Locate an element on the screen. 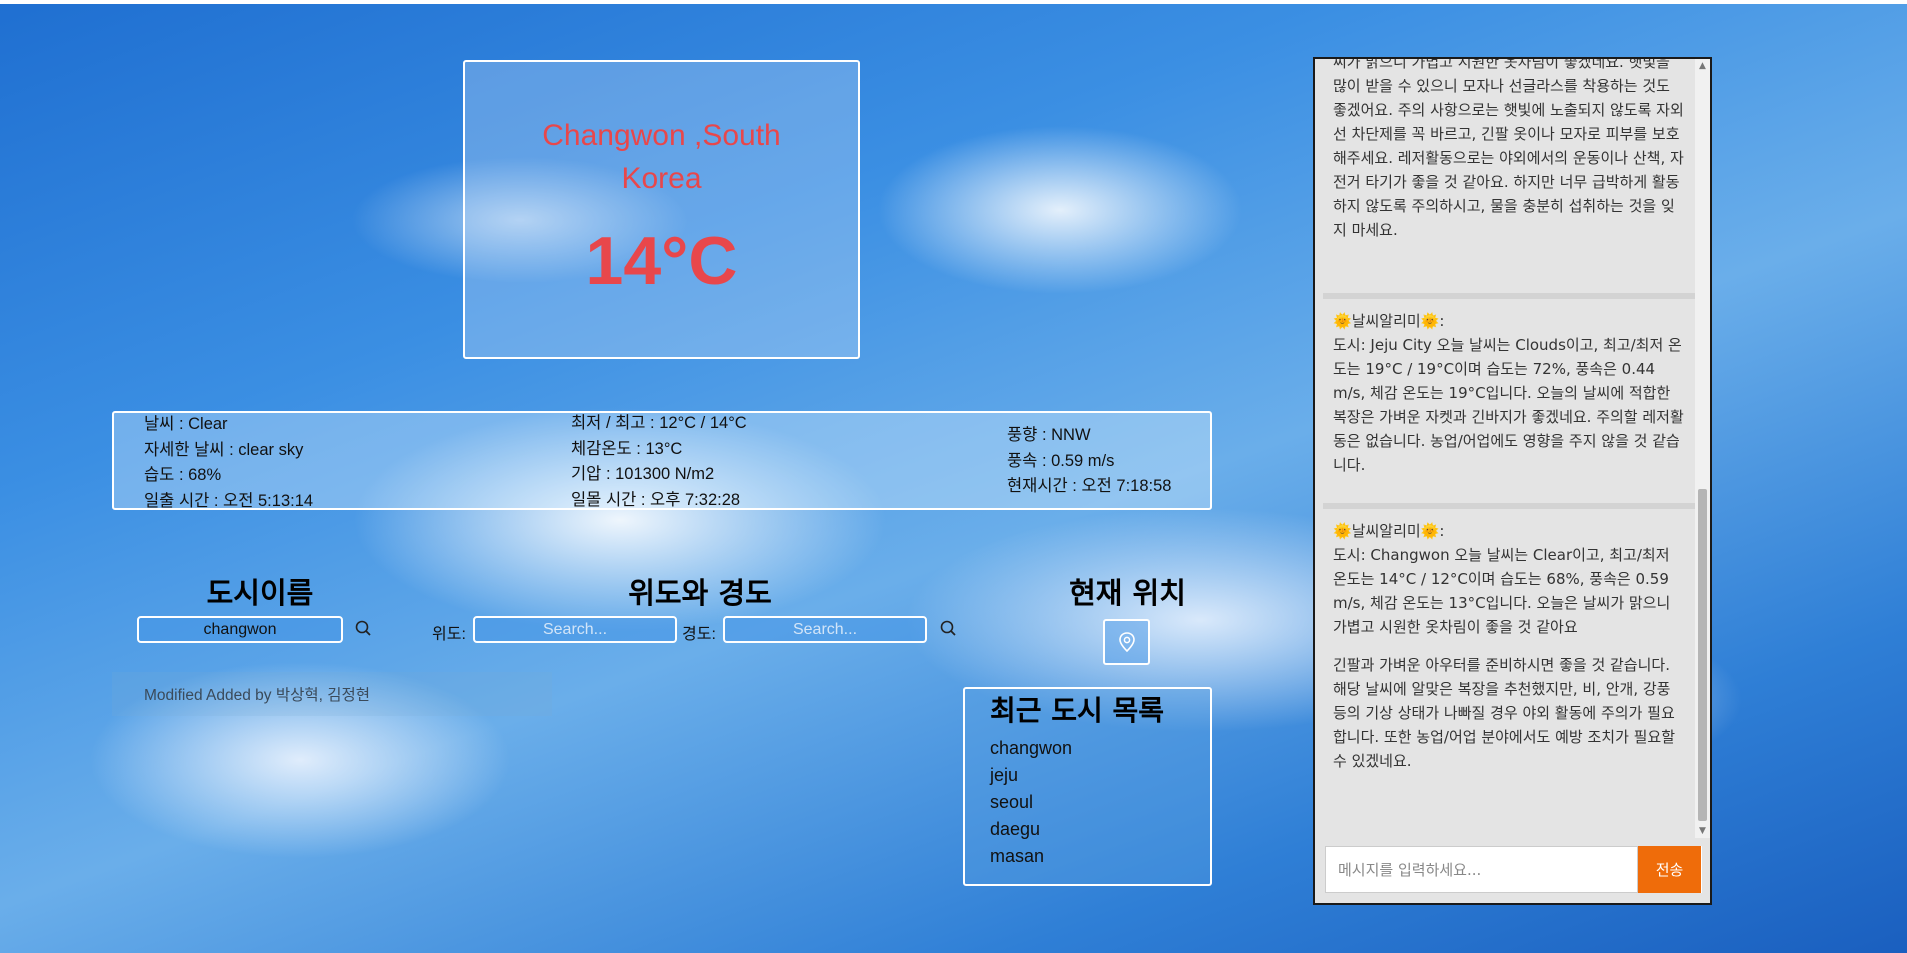  latitude-input is located at coordinates (575, 629).